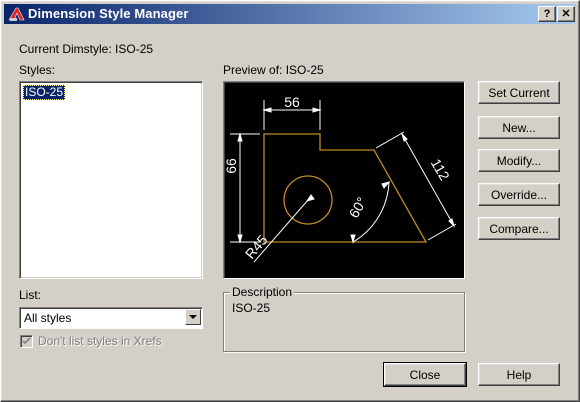 The image size is (580, 402). What do you see at coordinates (262, 292) in the screenshot?
I see `description-label: Description` at bounding box center [262, 292].